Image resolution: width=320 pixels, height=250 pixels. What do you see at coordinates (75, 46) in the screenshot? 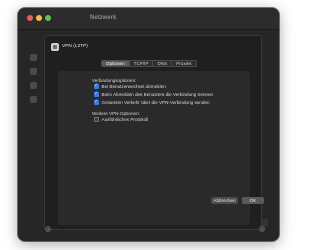
I see `sheet-title: VPN (L2TP)` at bounding box center [75, 46].